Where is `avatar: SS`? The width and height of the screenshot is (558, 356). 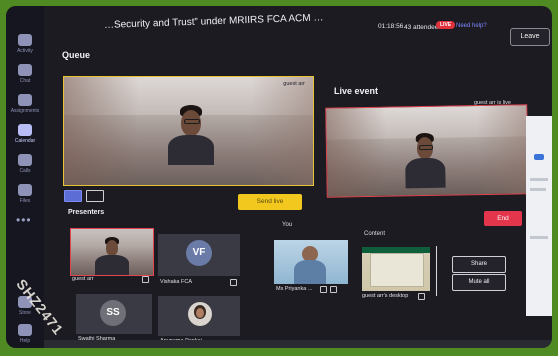 avatar: SS is located at coordinates (113, 313).